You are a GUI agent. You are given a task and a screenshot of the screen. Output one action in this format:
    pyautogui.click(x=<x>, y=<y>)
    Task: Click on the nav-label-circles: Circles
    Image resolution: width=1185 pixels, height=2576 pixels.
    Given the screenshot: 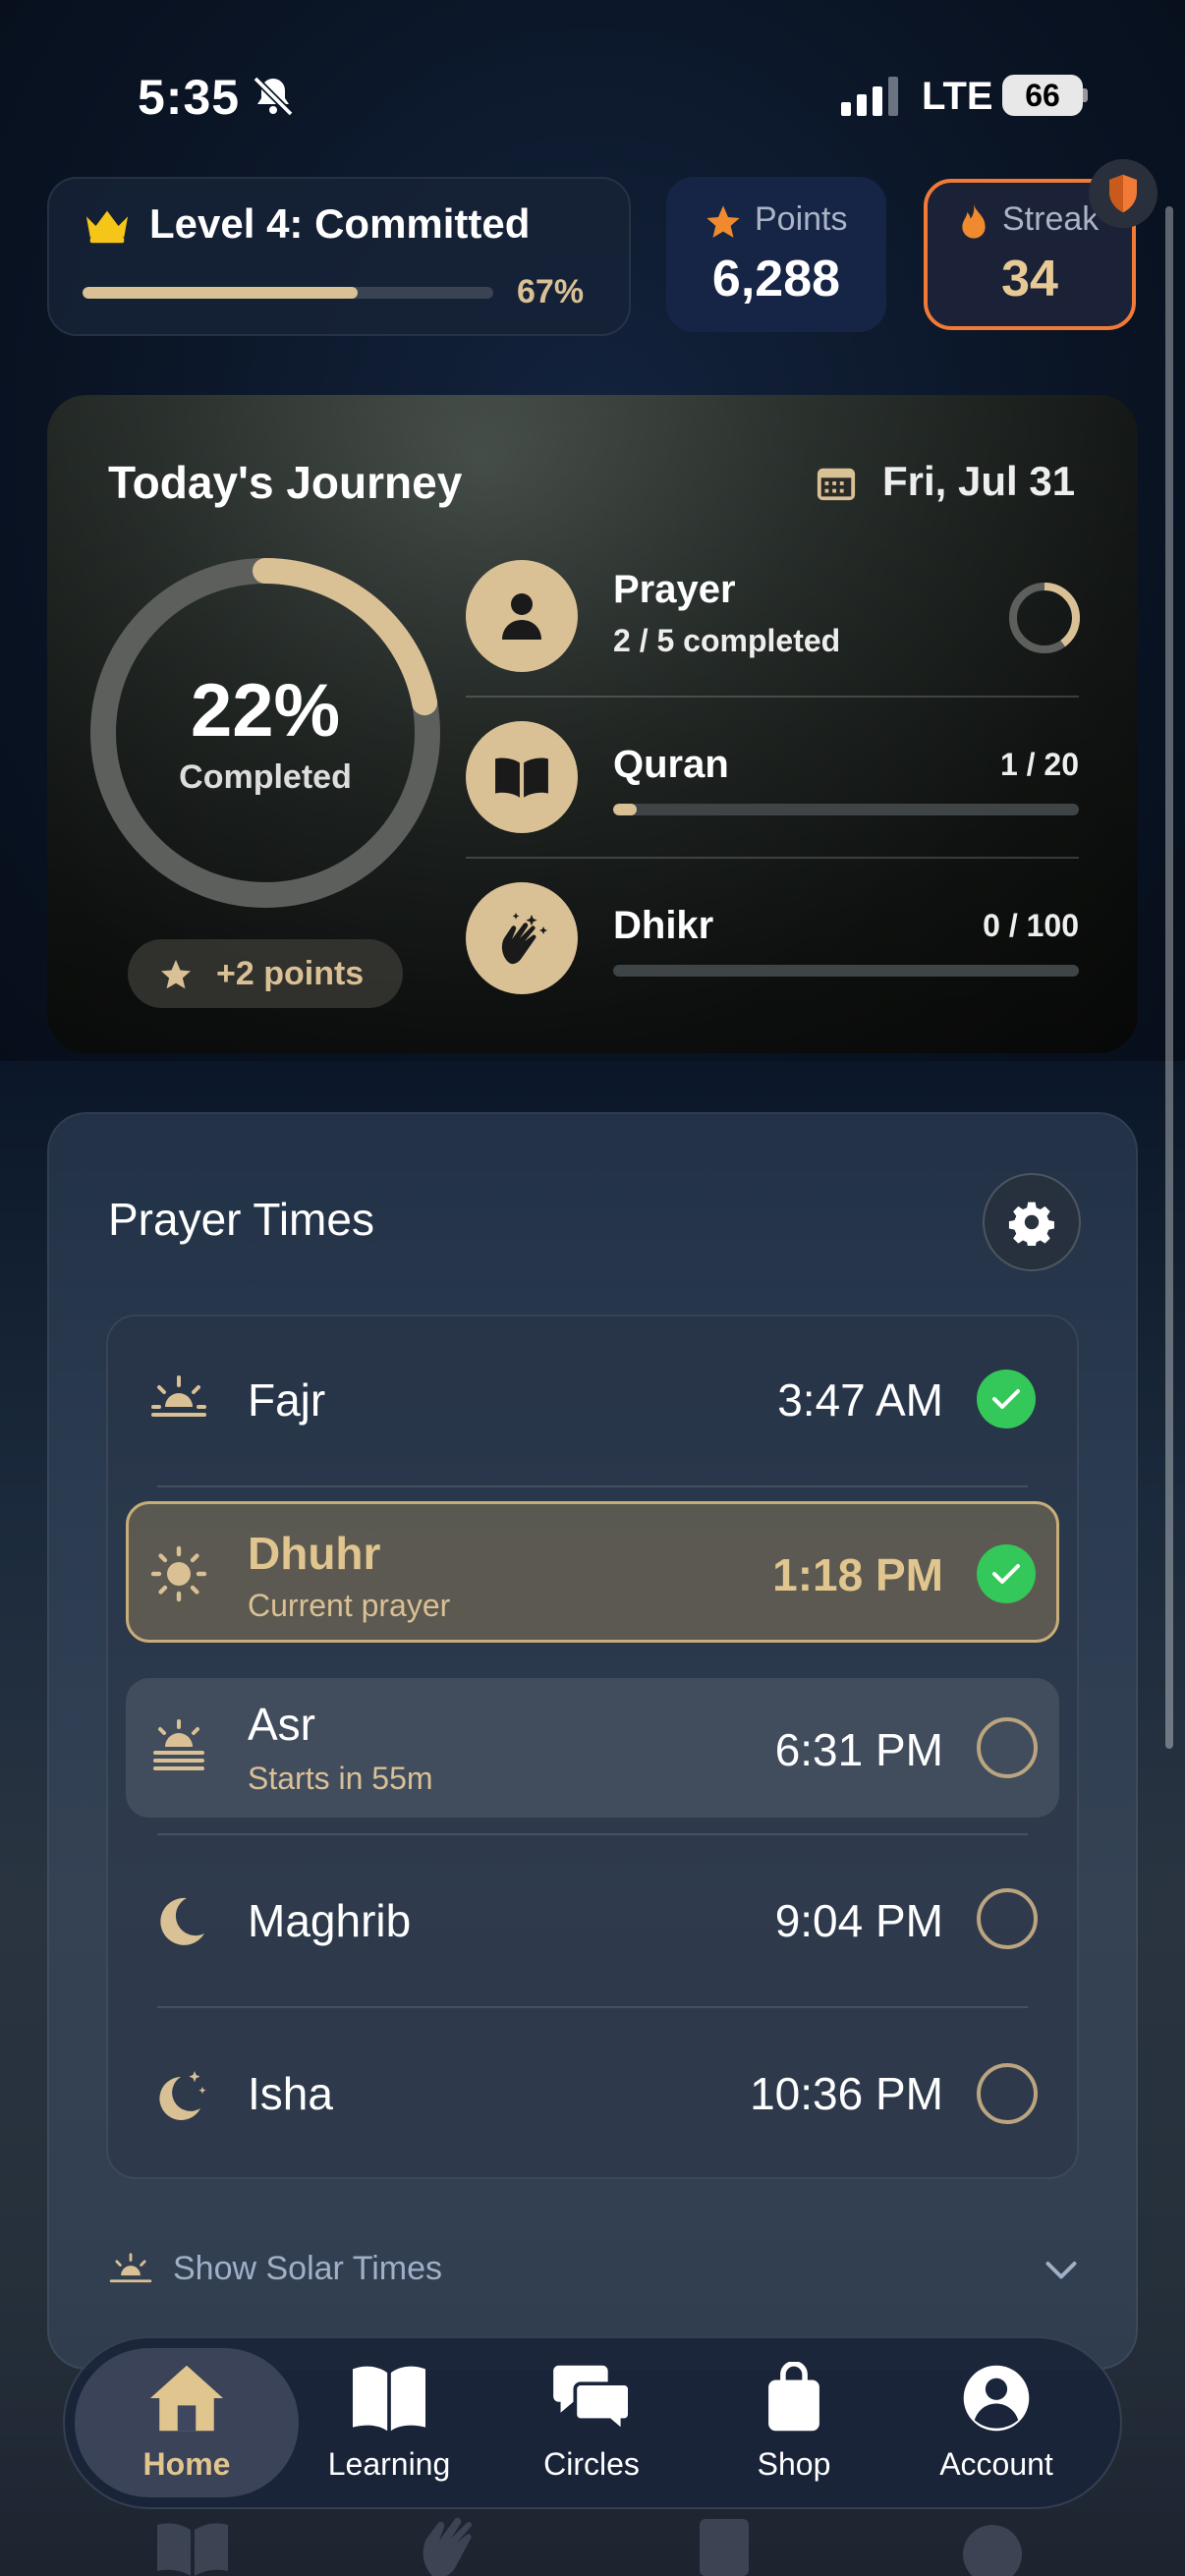 What is the action you would take?
    pyautogui.click(x=592, y=2464)
    